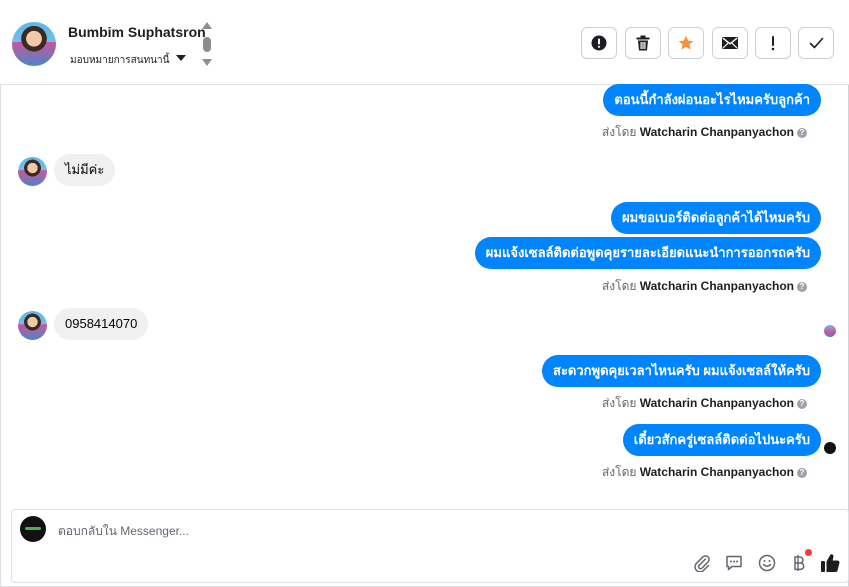 The image size is (849, 587). What do you see at coordinates (767, 563) in the screenshot?
I see `emoji-icon` at bounding box center [767, 563].